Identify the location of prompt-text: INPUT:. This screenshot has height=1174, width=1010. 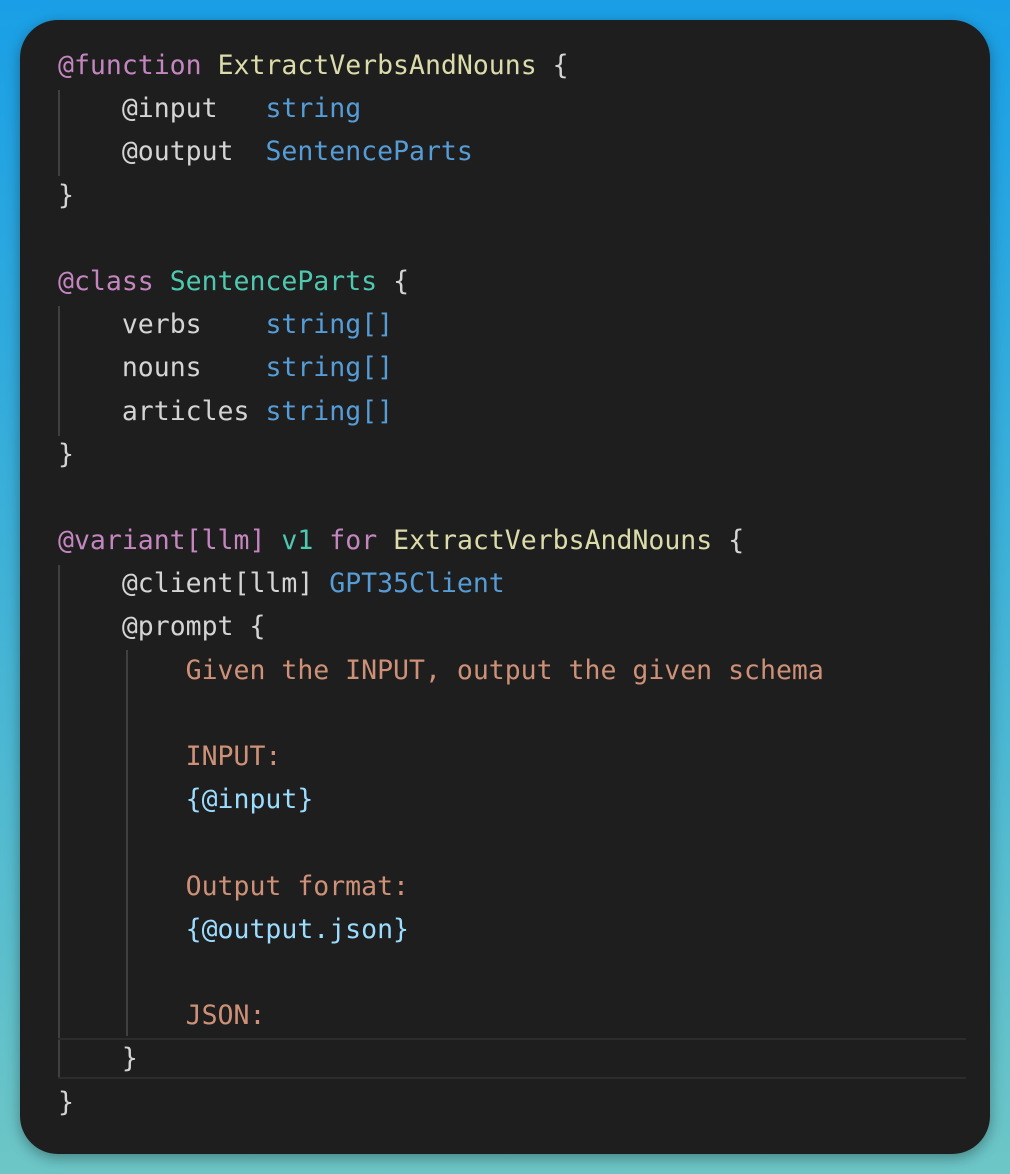
(233, 756).